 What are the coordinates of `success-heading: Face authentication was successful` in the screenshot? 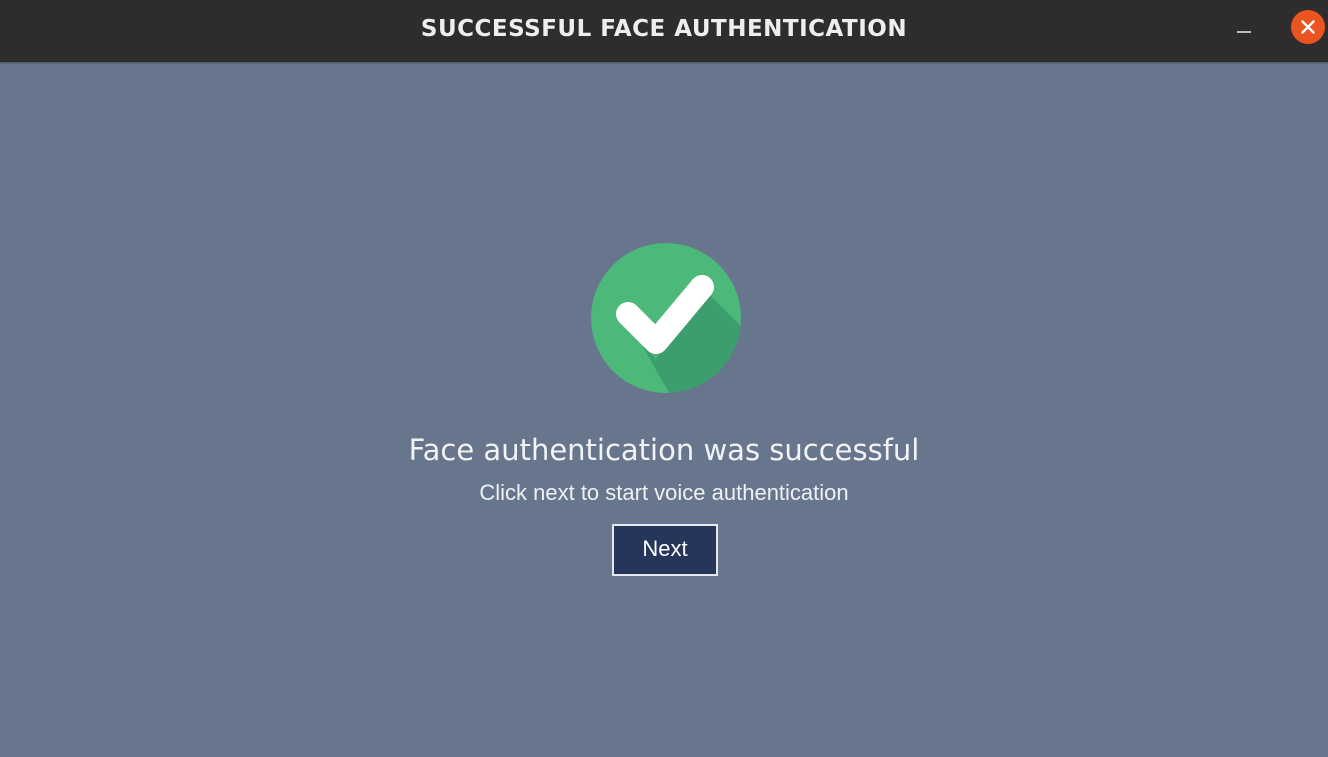 It's located at (664, 450).